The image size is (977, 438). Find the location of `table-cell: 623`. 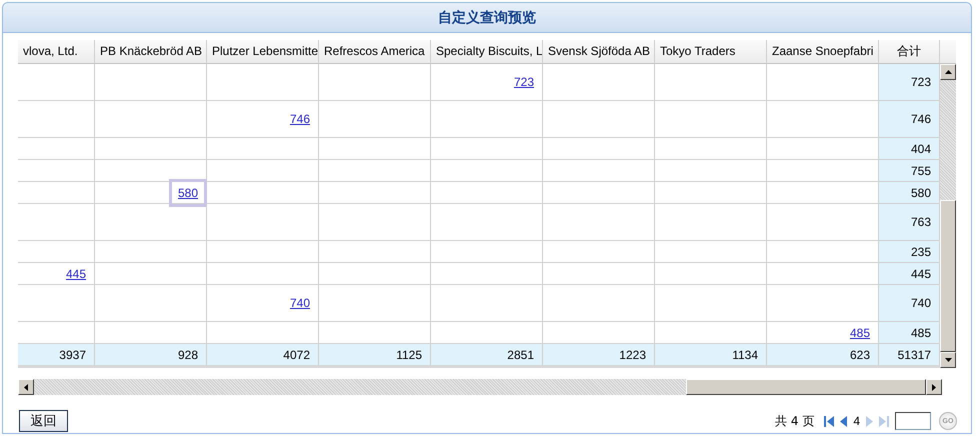

table-cell: 623 is located at coordinates (823, 356).